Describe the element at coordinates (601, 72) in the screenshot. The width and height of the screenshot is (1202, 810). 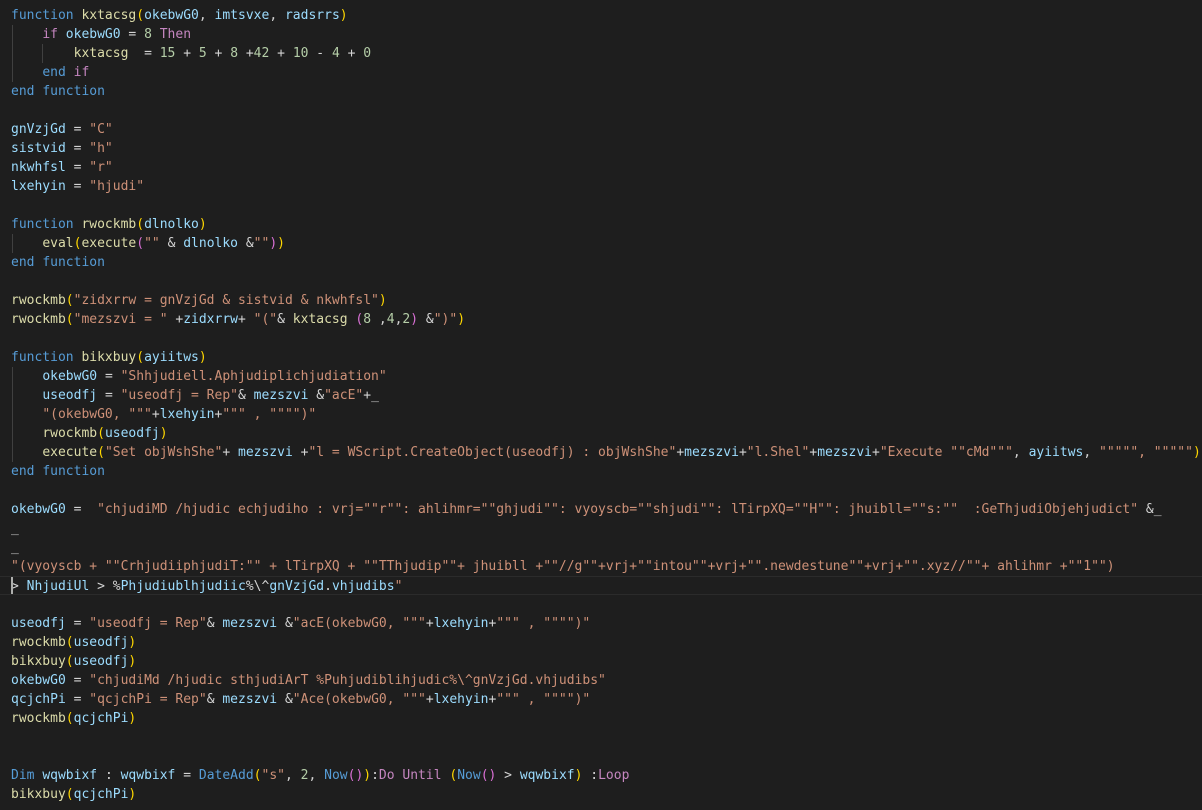
I see `code-line: end if` at that location.